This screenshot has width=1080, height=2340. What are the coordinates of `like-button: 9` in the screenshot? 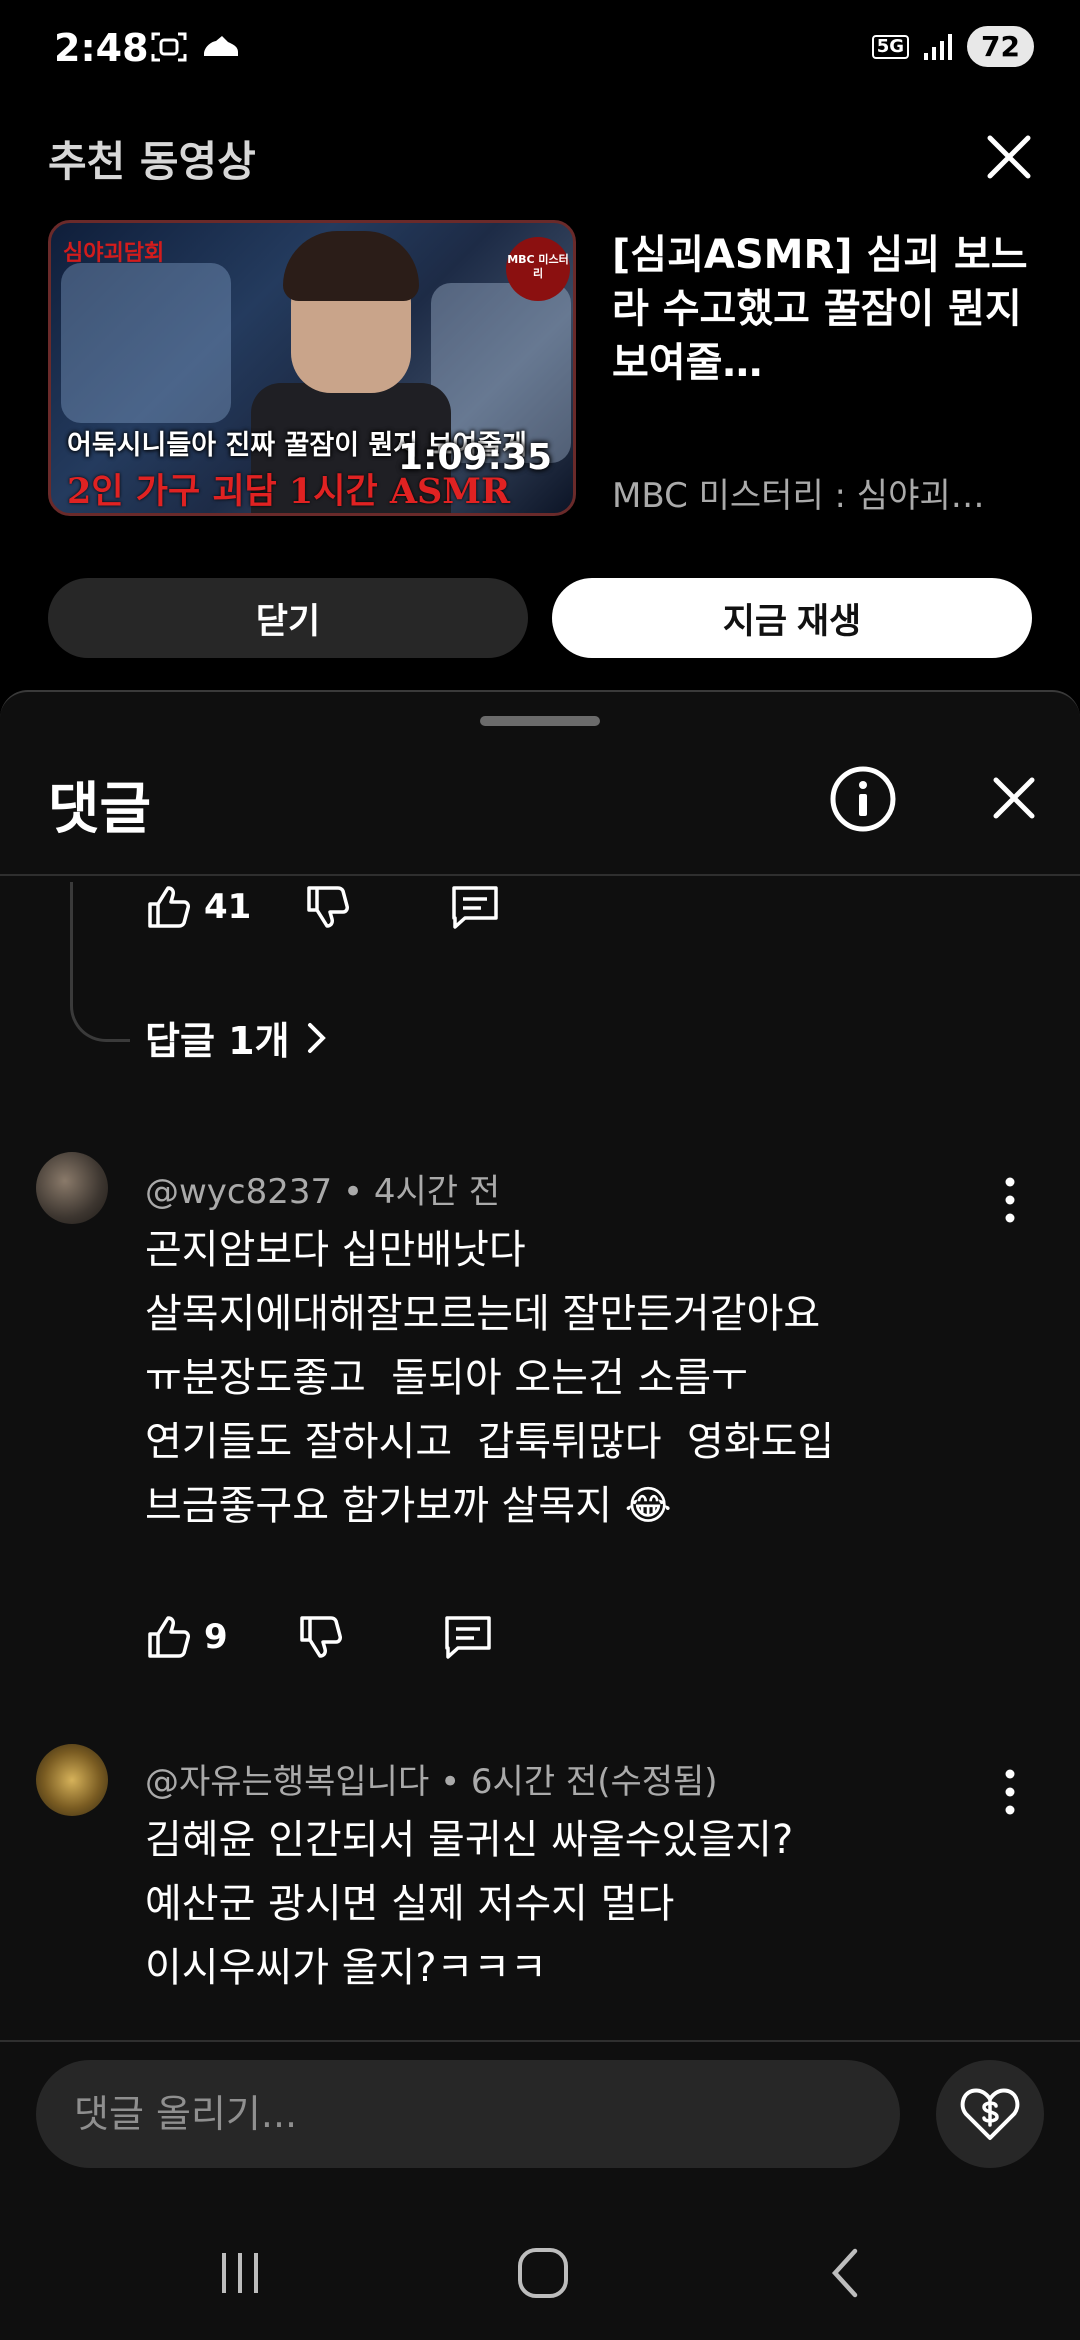 It's located at (186, 1637).